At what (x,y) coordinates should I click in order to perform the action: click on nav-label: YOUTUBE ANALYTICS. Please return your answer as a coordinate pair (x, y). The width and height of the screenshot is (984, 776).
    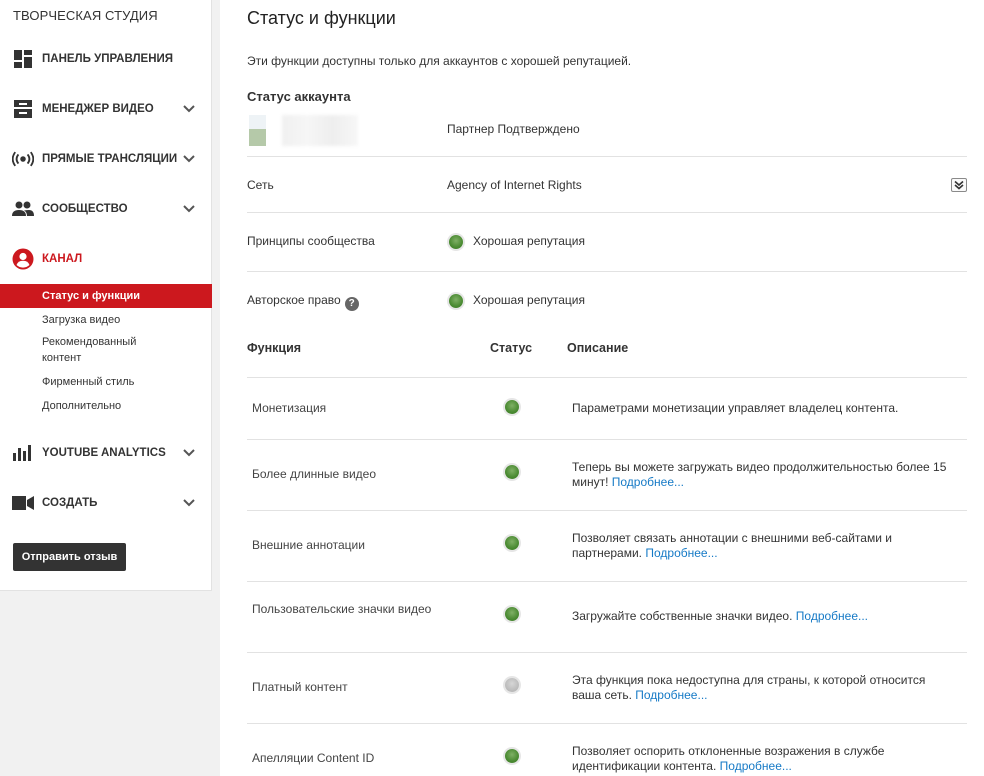
    Looking at the image, I should click on (104, 453).